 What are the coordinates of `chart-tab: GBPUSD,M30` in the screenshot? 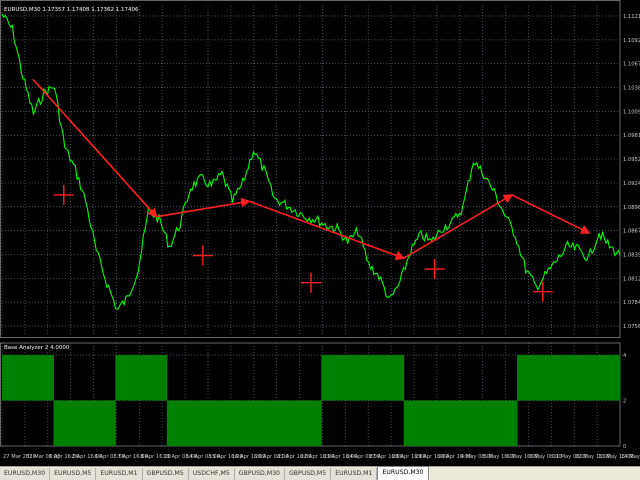 It's located at (259, 474).